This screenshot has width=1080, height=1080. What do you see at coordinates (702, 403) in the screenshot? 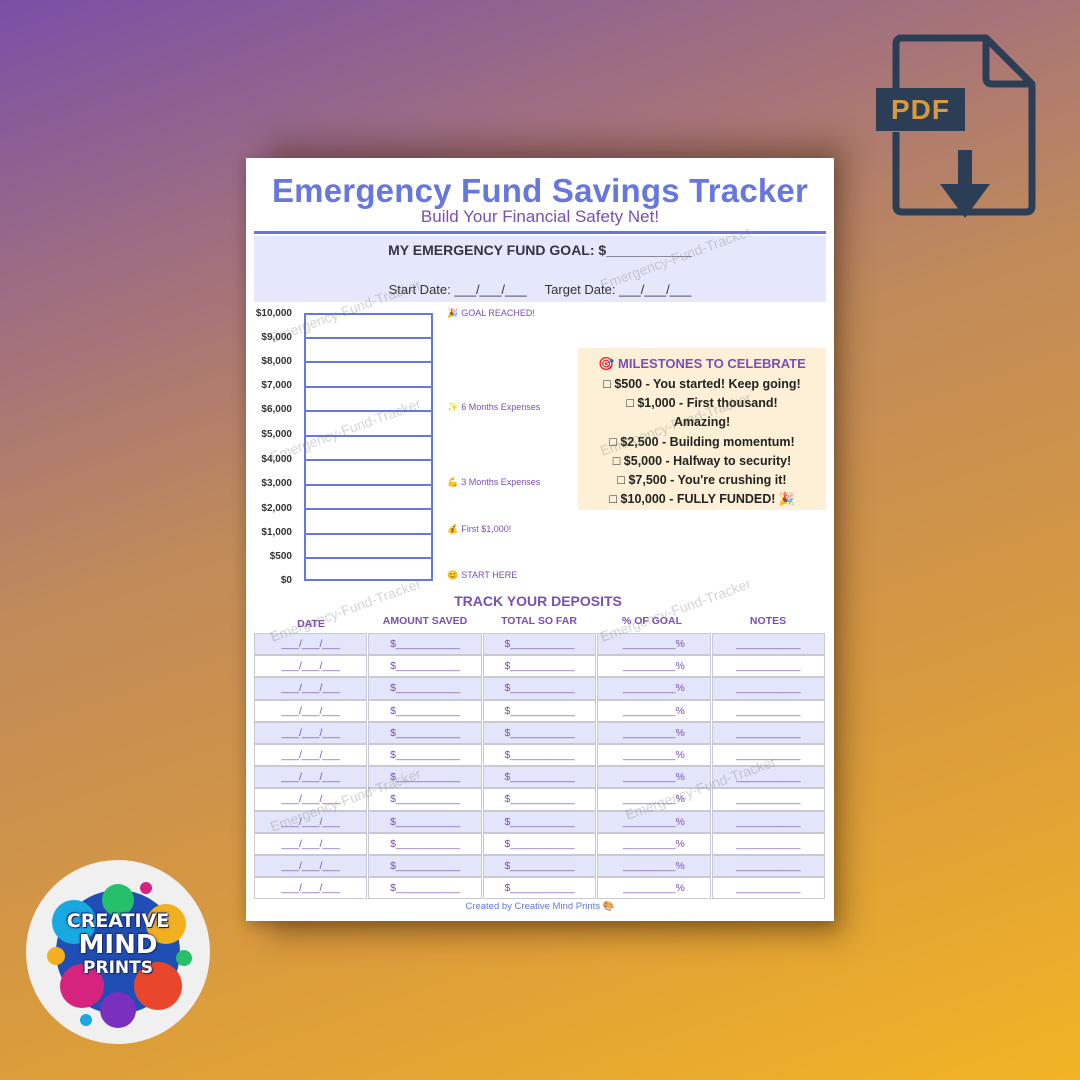
I see `milestone-item: □ $1,000 - First thousand!` at bounding box center [702, 403].